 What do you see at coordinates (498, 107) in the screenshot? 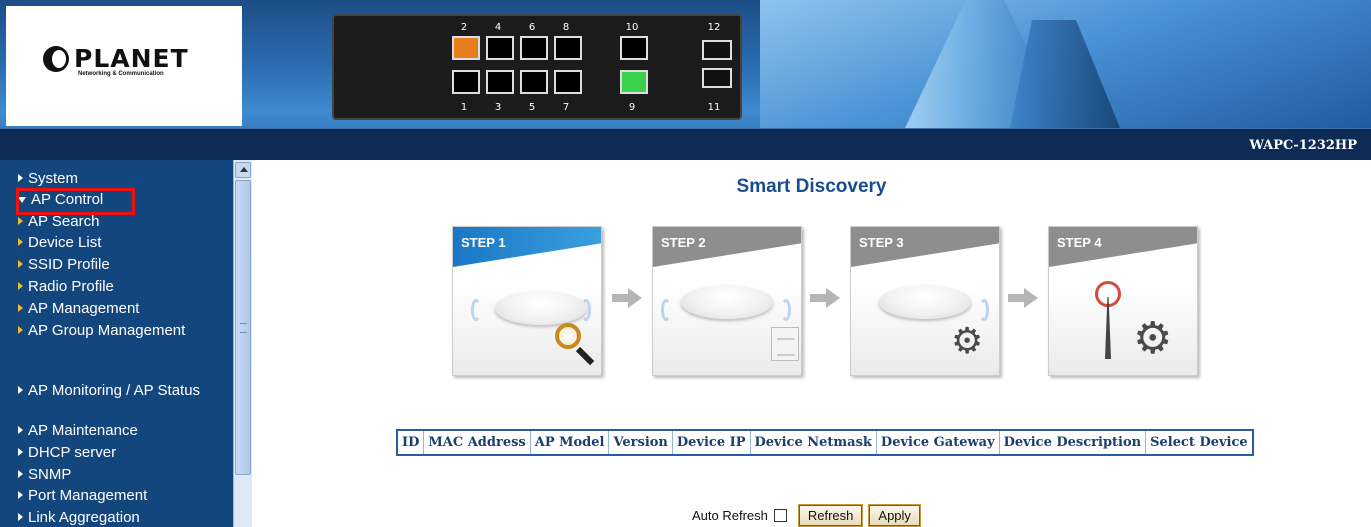
I see `port-number: 3` at bounding box center [498, 107].